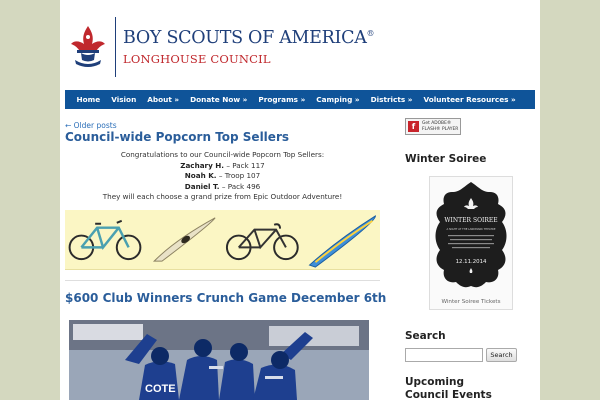 The height and width of the screenshot is (400, 600). What do you see at coordinates (440, 129) in the screenshot?
I see `flash-badge-line2: FLASH® PLAYER` at bounding box center [440, 129].